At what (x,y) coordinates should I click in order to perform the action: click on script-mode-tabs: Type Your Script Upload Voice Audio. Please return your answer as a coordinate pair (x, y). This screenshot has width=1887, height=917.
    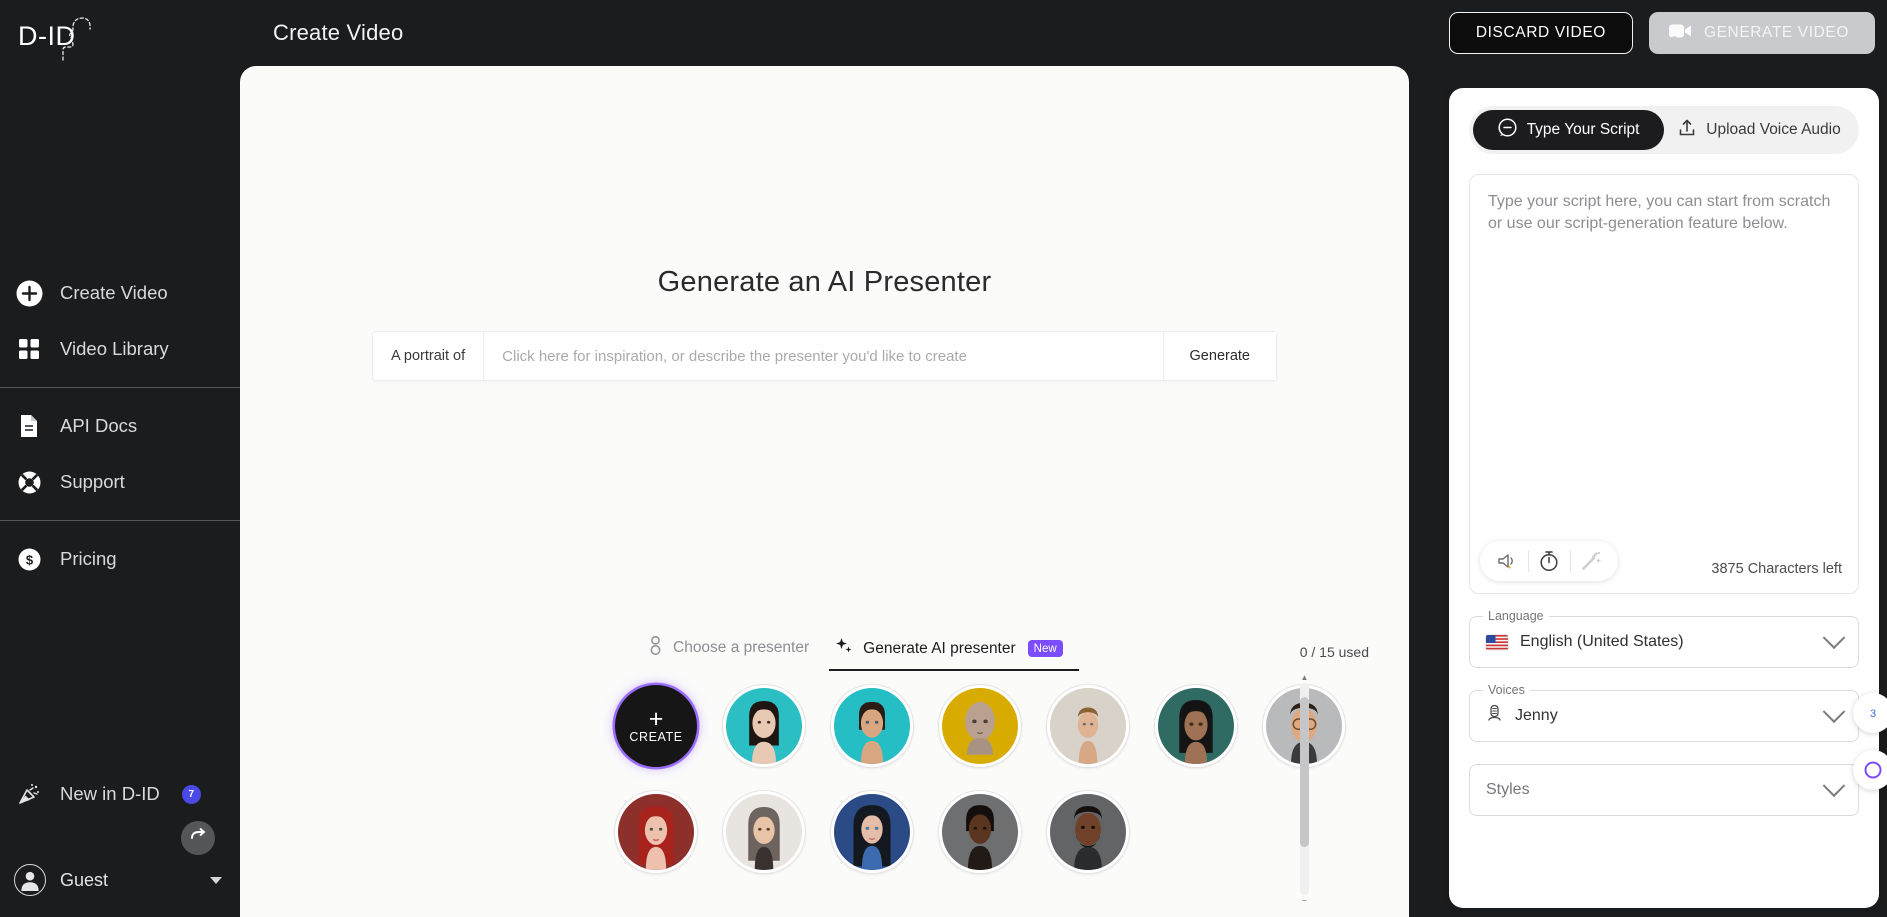
    Looking at the image, I should click on (1664, 130).